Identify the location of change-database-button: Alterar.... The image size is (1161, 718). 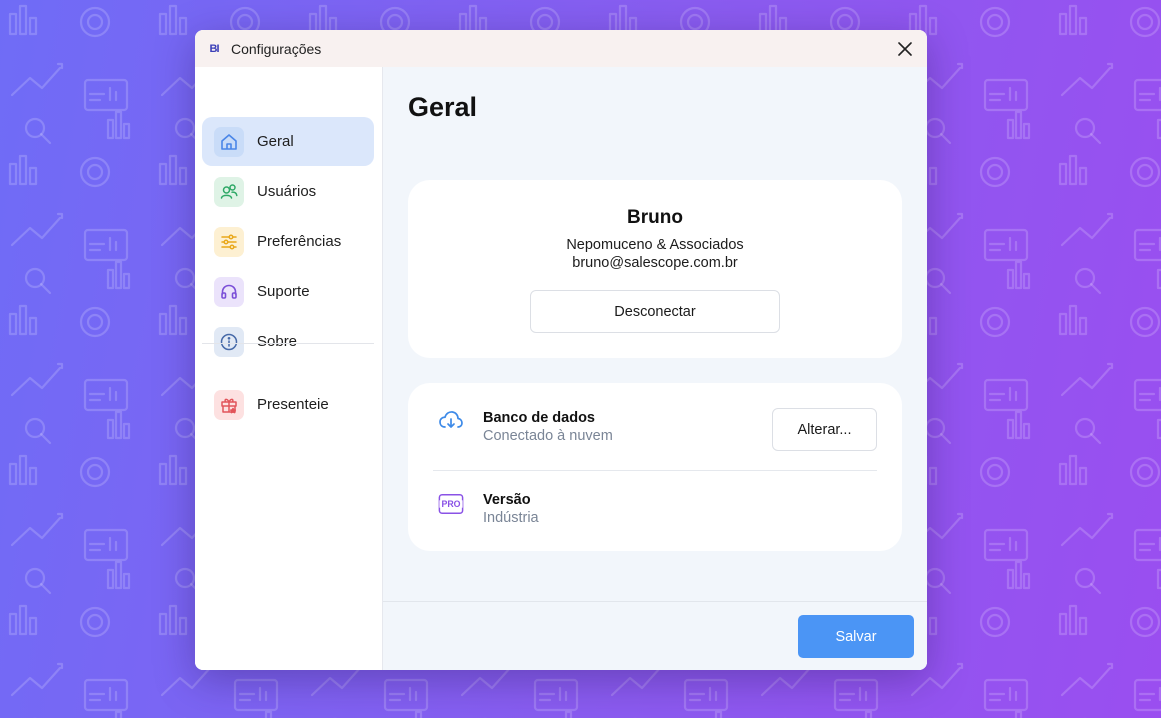
(824, 429).